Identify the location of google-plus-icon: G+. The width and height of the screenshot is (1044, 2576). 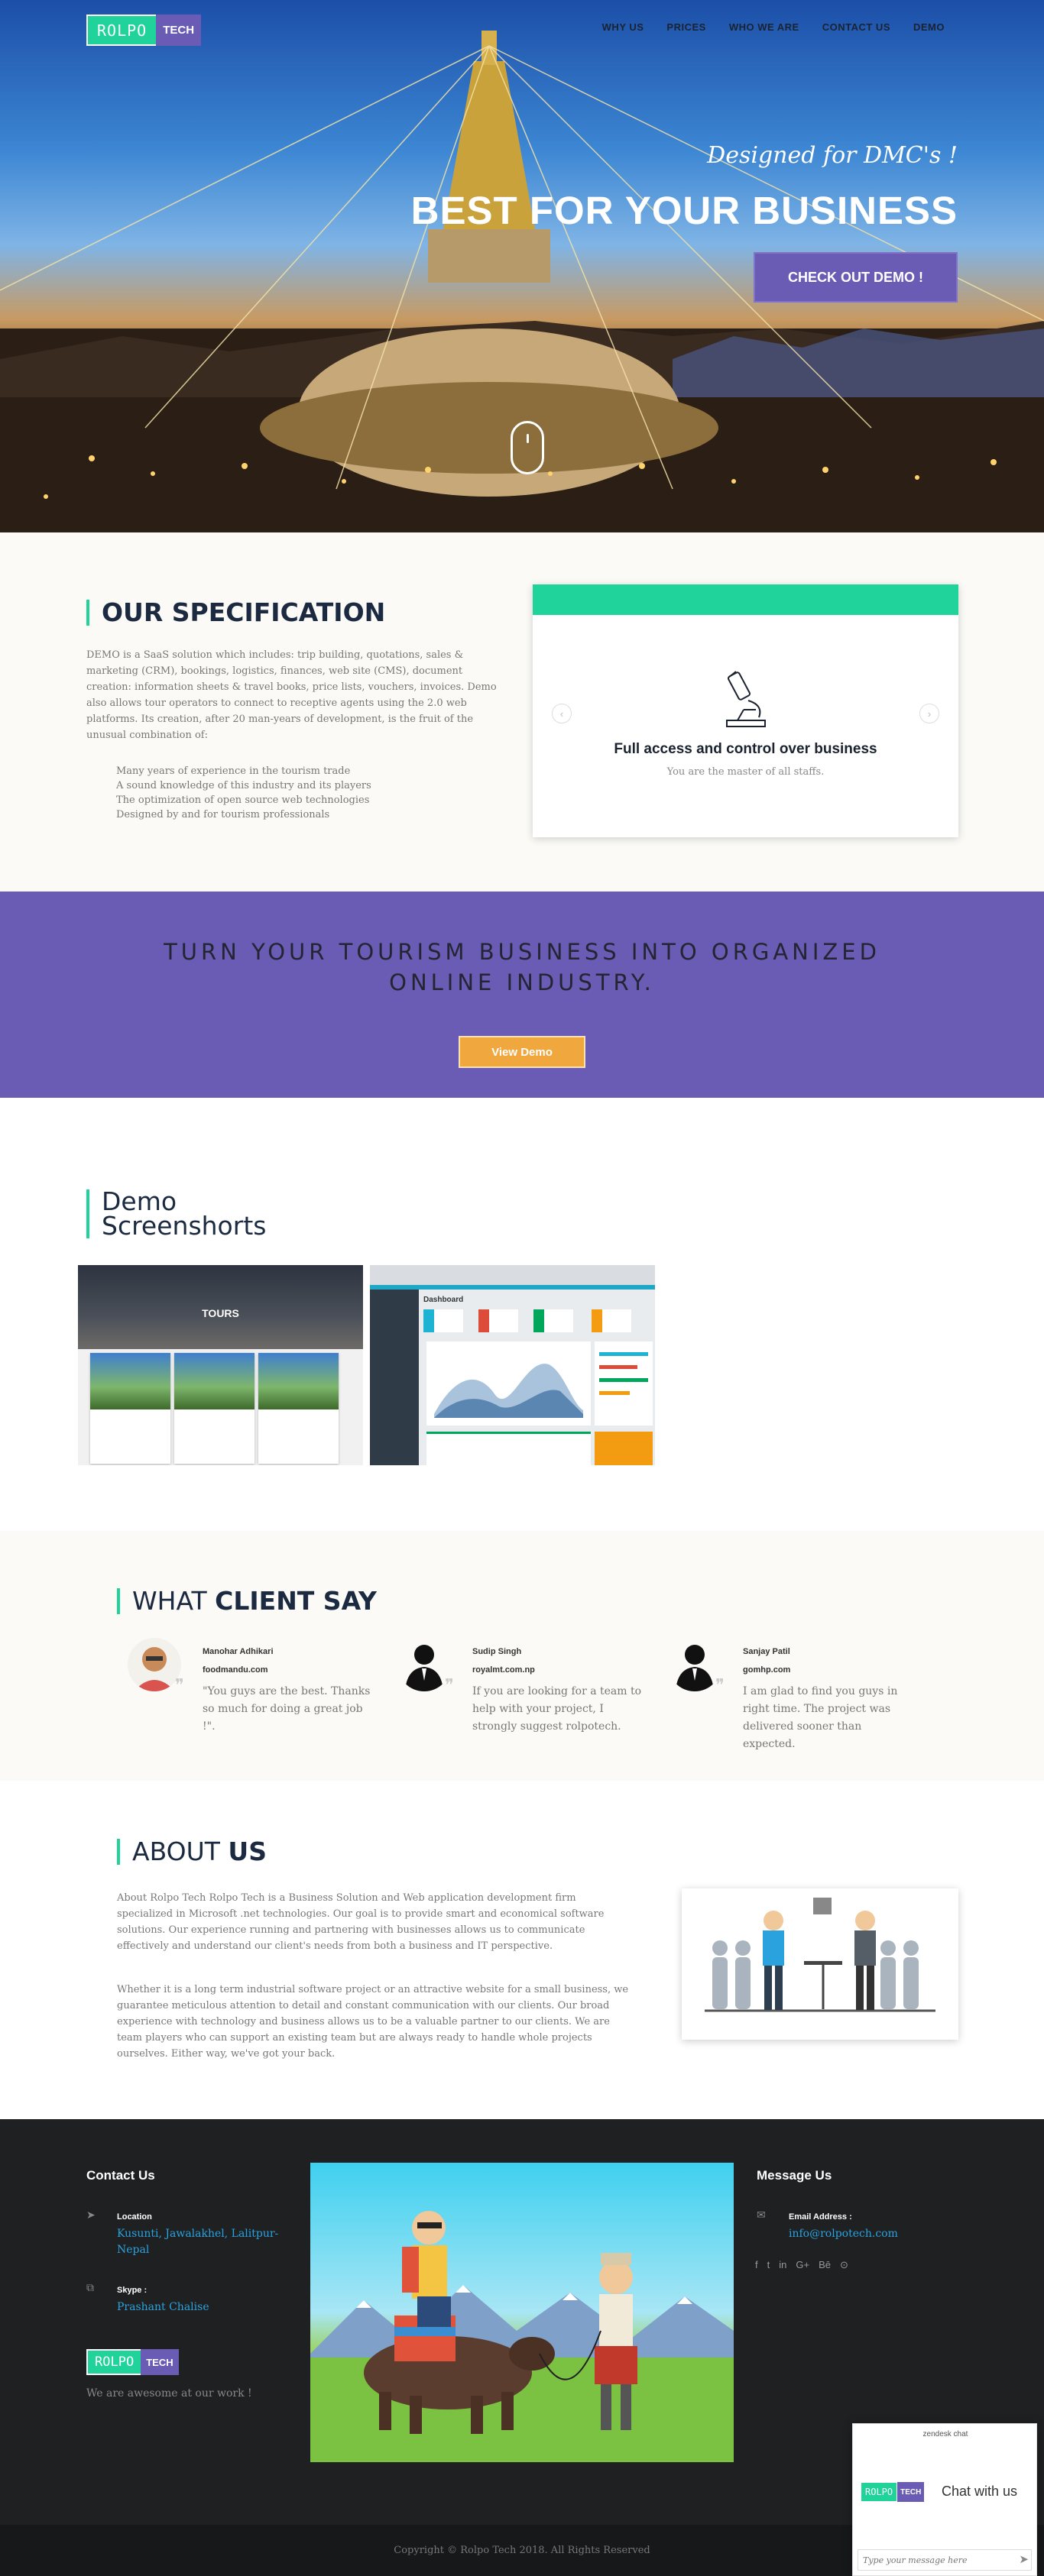
(802, 2265).